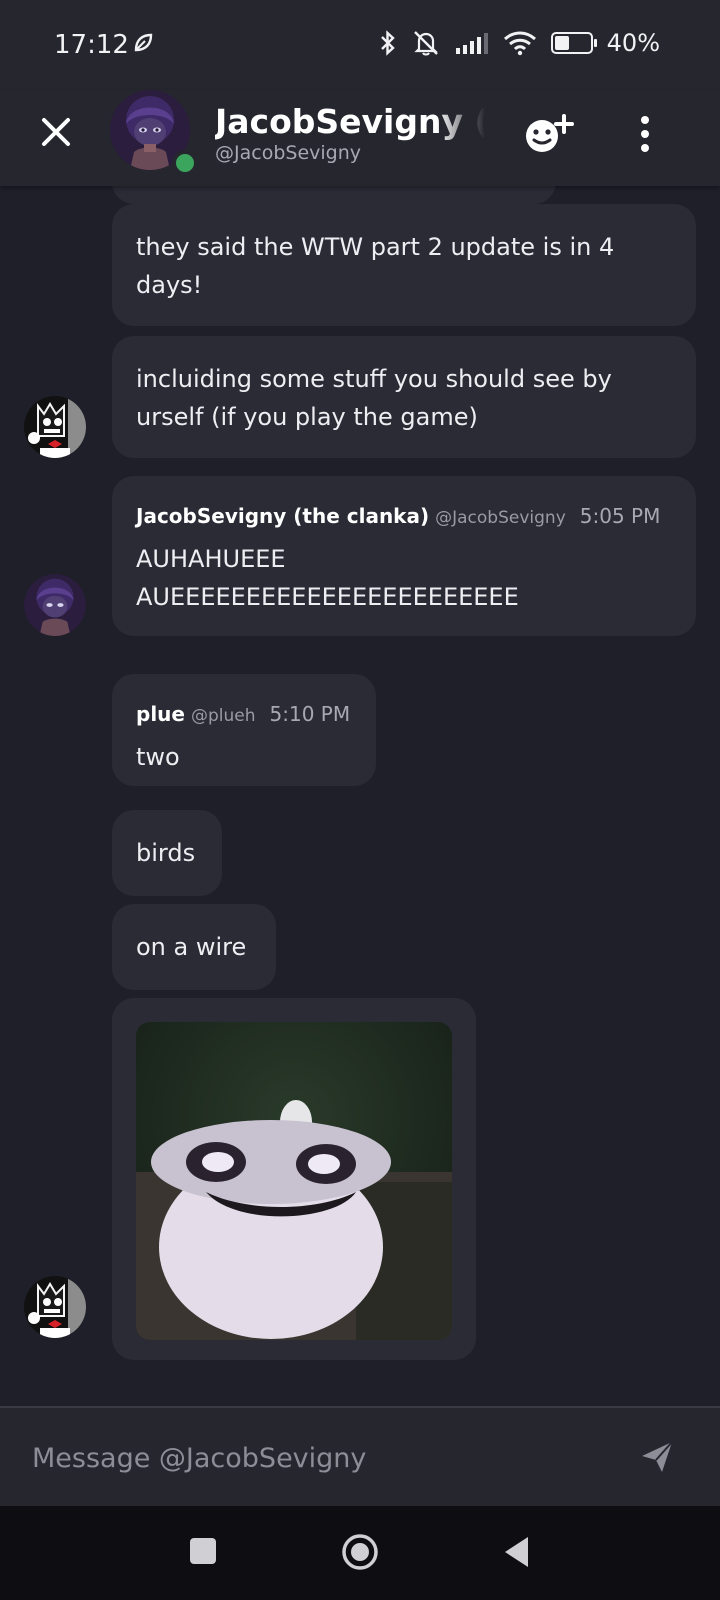  Describe the element at coordinates (56, 132) in the screenshot. I see `close-icon` at that location.